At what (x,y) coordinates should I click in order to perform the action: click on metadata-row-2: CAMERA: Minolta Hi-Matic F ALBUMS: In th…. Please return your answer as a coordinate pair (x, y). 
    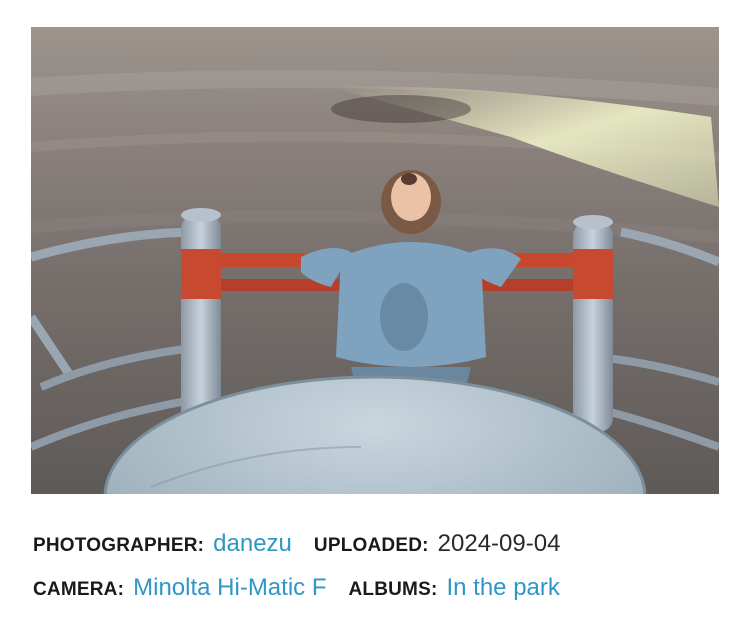
    Looking at the image, I should click on (383, 596).